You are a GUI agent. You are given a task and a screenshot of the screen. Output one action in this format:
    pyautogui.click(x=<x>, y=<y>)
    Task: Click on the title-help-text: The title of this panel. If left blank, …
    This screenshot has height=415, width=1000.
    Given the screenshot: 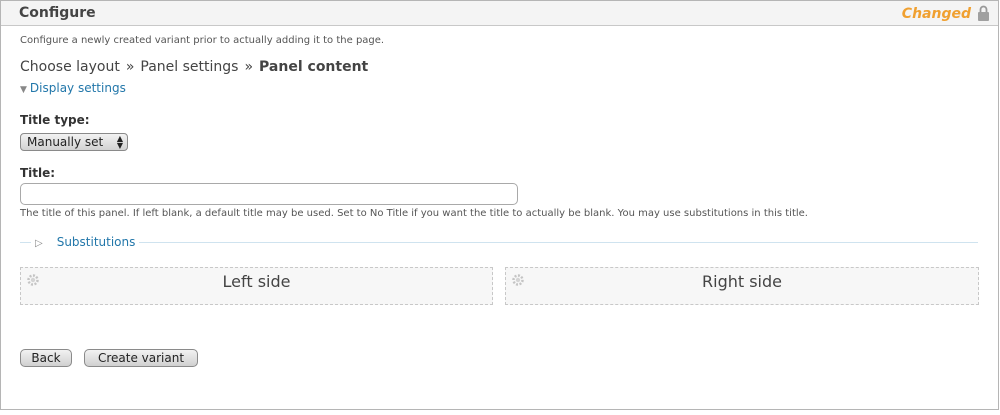 What is the action you would take?
    pyautogui.click(x=414, y=213)
    